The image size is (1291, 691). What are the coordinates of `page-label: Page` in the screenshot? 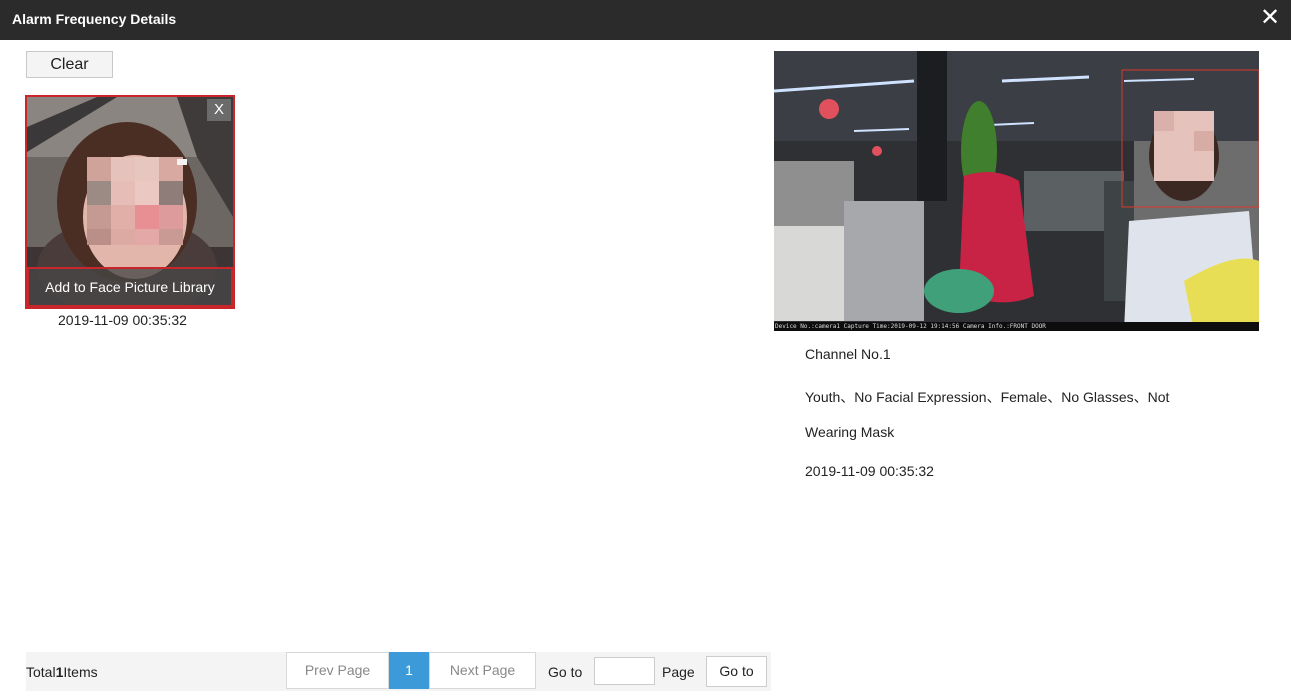 It's located at (678, 672).